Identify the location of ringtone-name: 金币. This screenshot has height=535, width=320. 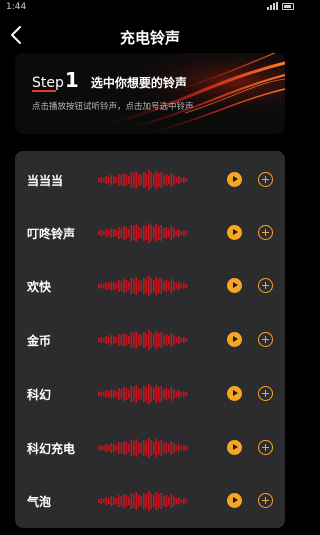
(39, 341).